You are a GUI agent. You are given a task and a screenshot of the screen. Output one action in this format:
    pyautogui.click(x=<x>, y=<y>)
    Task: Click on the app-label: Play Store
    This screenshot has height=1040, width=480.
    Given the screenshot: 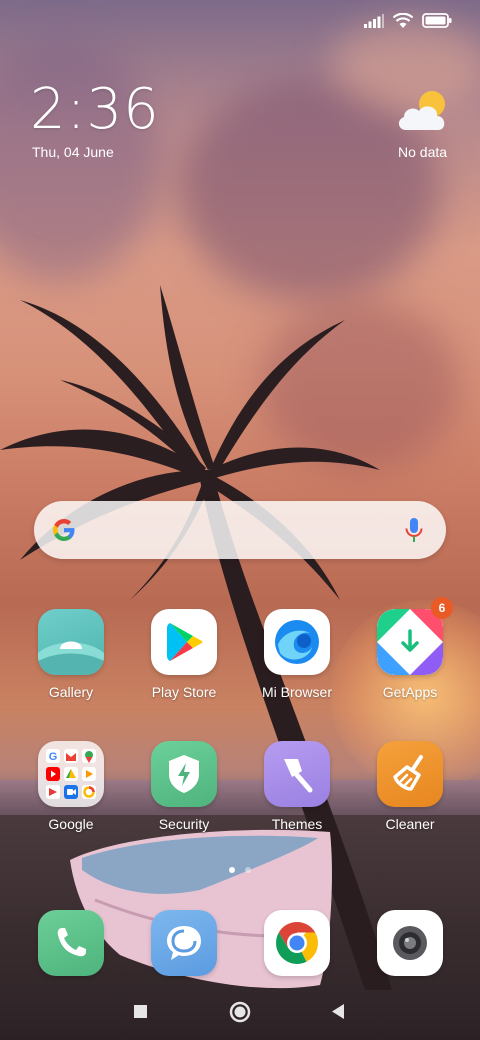 What is the action you would take?
    pyautogui.click(x=184, y=692)
    